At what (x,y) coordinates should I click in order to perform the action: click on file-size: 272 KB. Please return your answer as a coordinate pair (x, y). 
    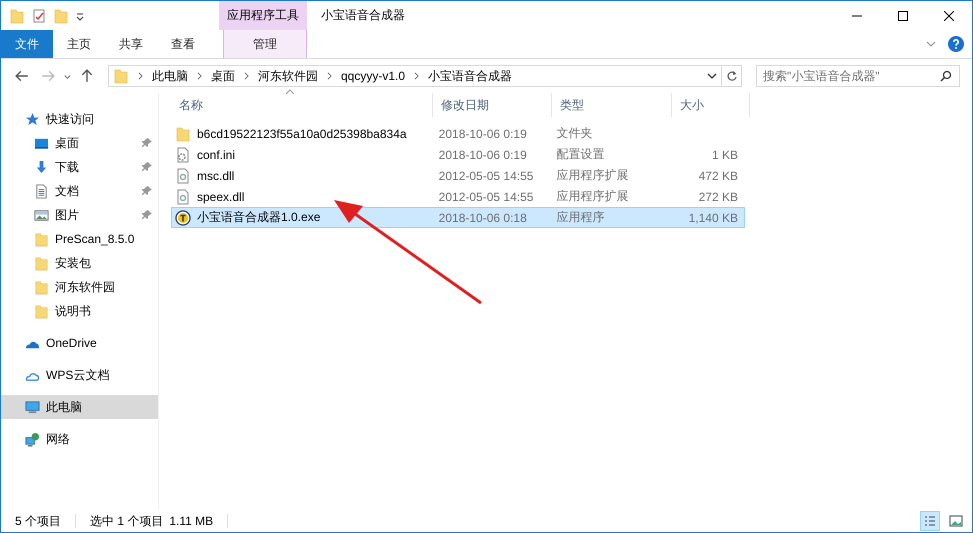
    Looking at the image, I should click on (718, 197).